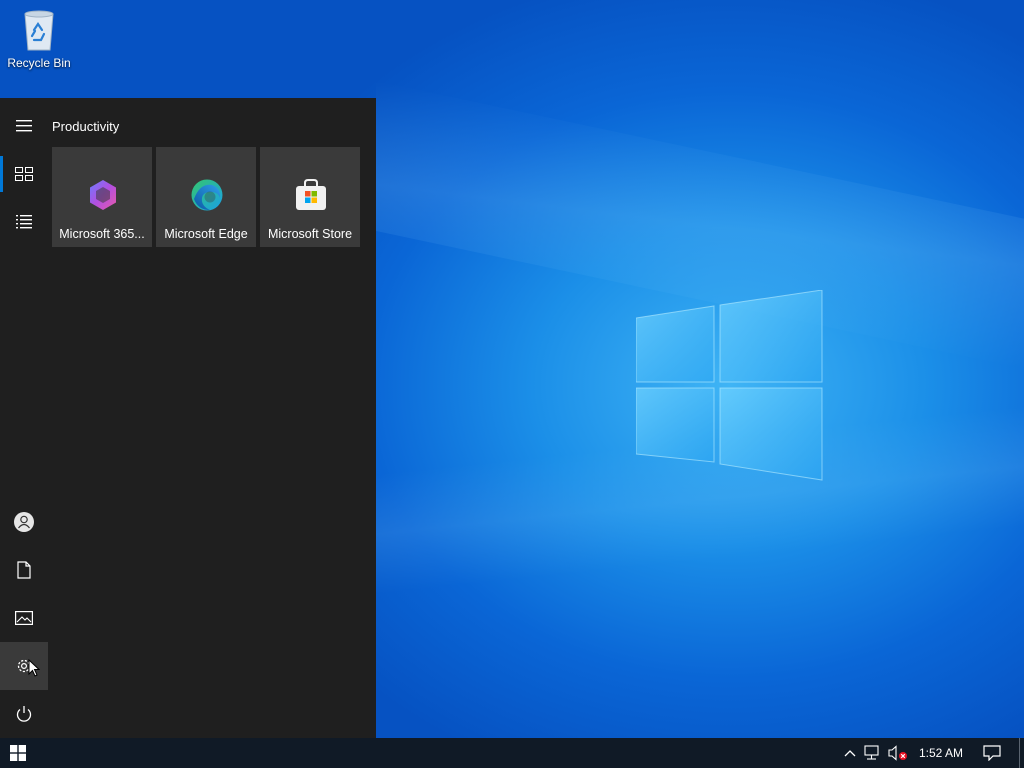  What do you see at coordinates (941, 753) in the screenshot?
I see `taskbar-clock: 1:52 AM` at bounding box center [941, 753].